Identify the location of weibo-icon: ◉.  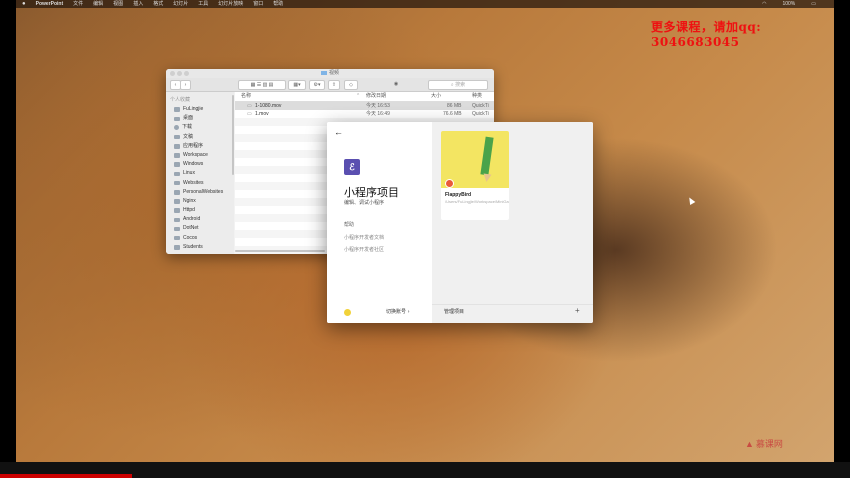
(396, 84).